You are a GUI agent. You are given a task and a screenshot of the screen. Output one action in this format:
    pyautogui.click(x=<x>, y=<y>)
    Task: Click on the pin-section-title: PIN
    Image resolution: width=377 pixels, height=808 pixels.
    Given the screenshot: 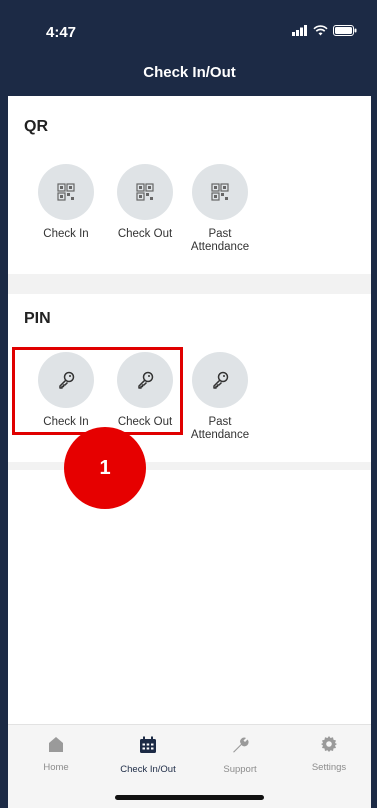 What is the action you would take?
    pyautogui.click(x=37, y=318)
    